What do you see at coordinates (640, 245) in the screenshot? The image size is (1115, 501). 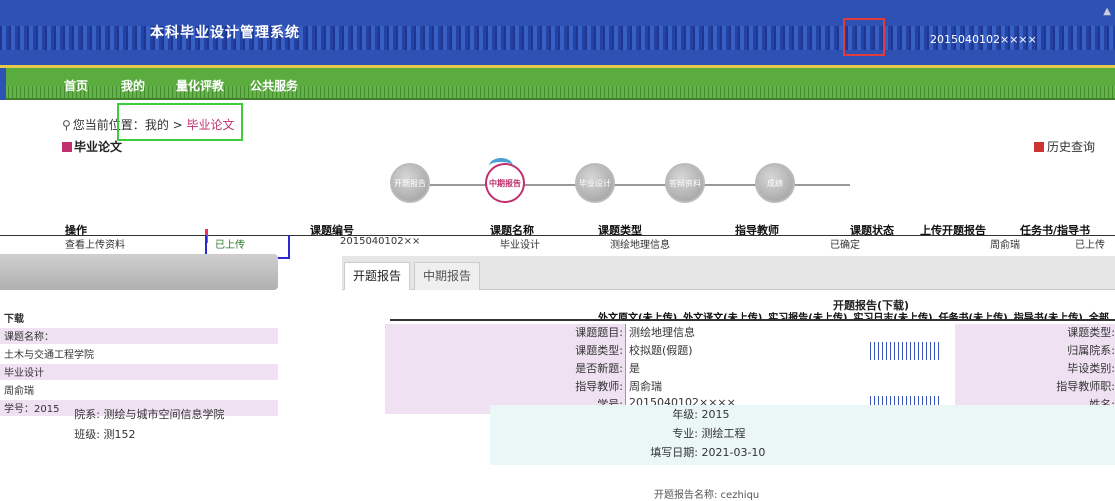 I see `cell-name: 测绘地理信息` at bounding box center [640, 245].